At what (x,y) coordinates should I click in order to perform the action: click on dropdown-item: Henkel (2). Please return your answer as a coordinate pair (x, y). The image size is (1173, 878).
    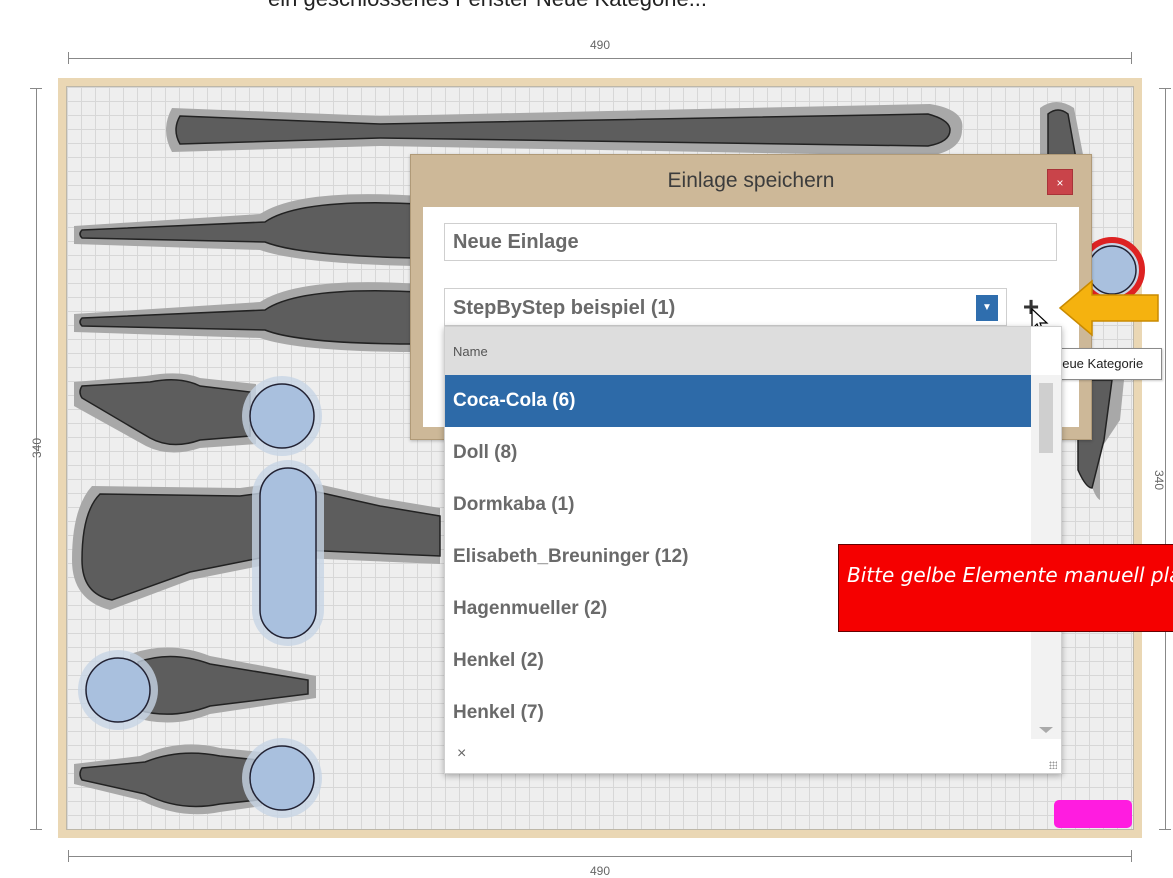
    Looking at the image, I should click on (738, 661).